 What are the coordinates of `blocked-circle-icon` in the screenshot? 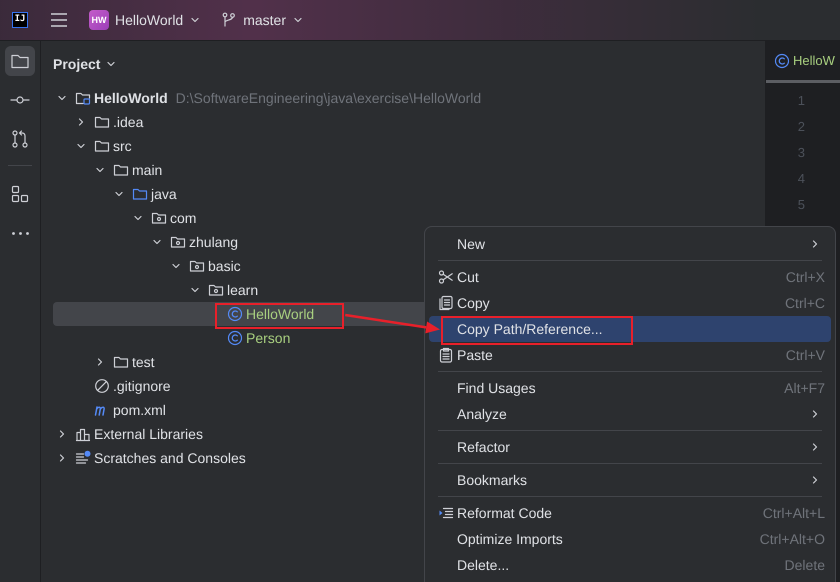 It's located at (102, 386).